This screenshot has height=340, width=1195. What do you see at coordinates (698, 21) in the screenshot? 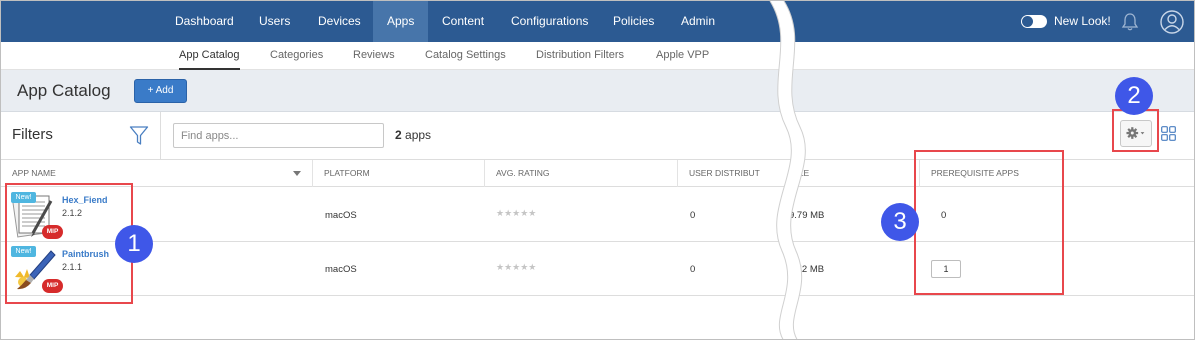
I see `nav-admin: Admin` at bounding box center [698, 21].